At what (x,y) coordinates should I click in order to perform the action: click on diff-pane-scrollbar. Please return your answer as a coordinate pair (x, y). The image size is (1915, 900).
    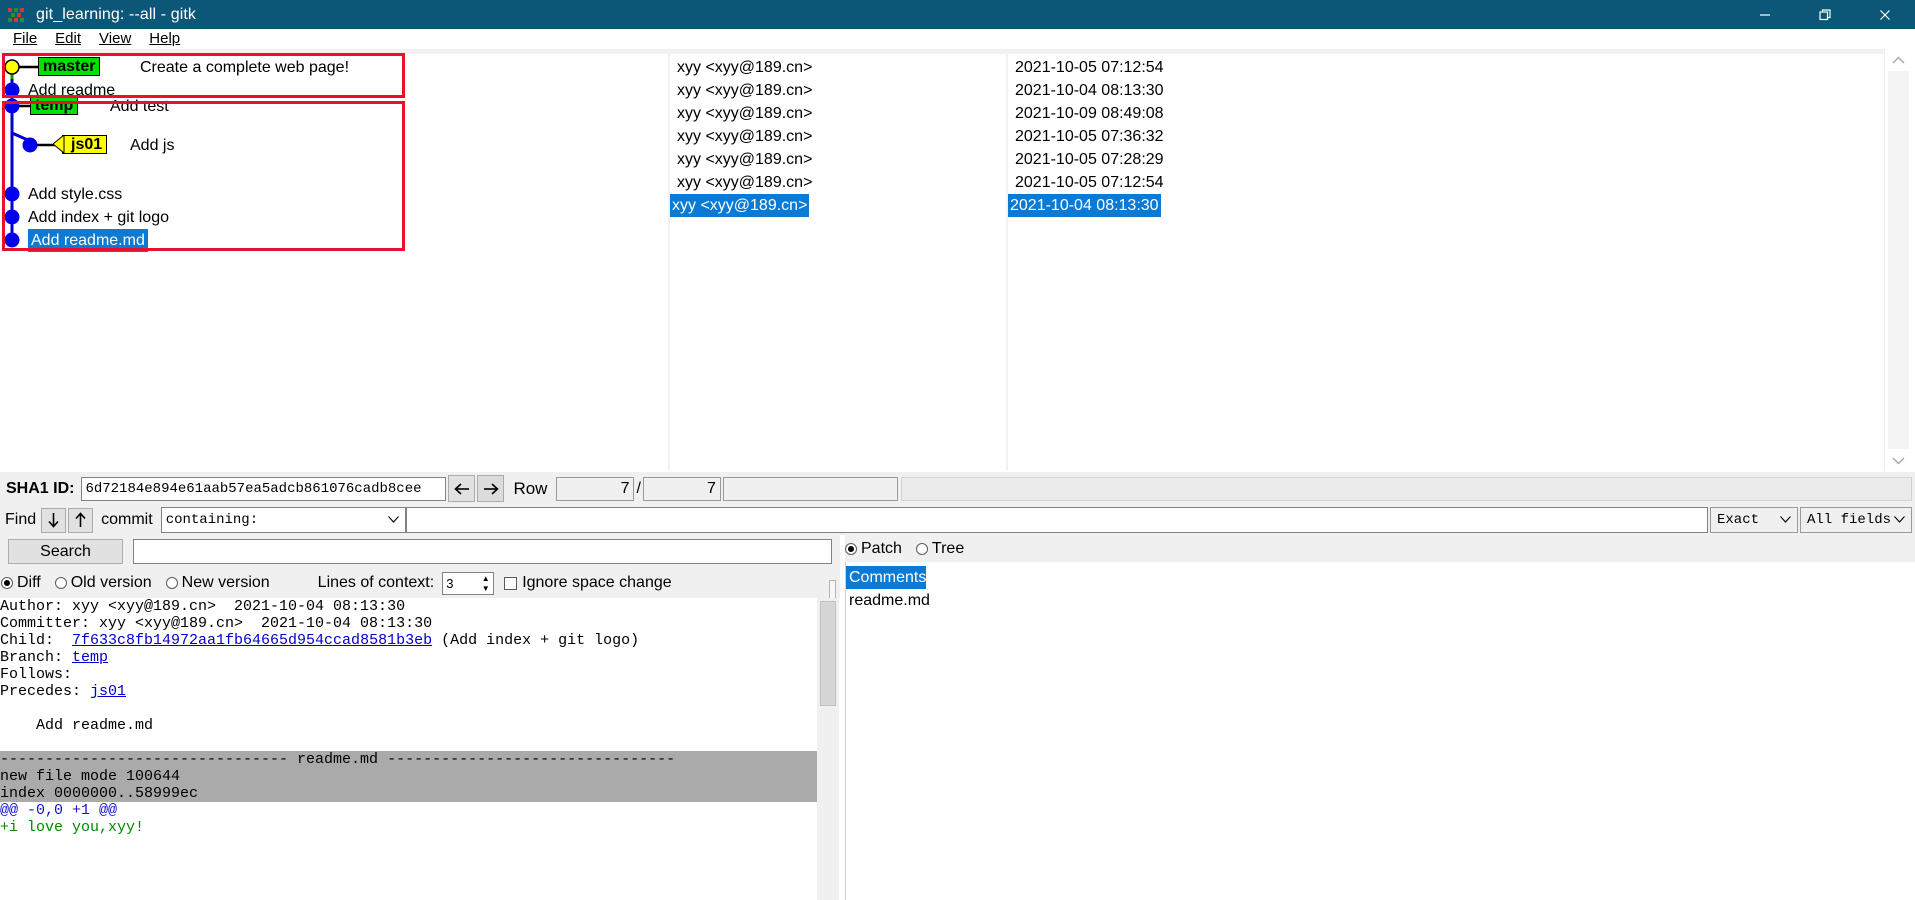
    Looking at the image, I should click on (828, 749).